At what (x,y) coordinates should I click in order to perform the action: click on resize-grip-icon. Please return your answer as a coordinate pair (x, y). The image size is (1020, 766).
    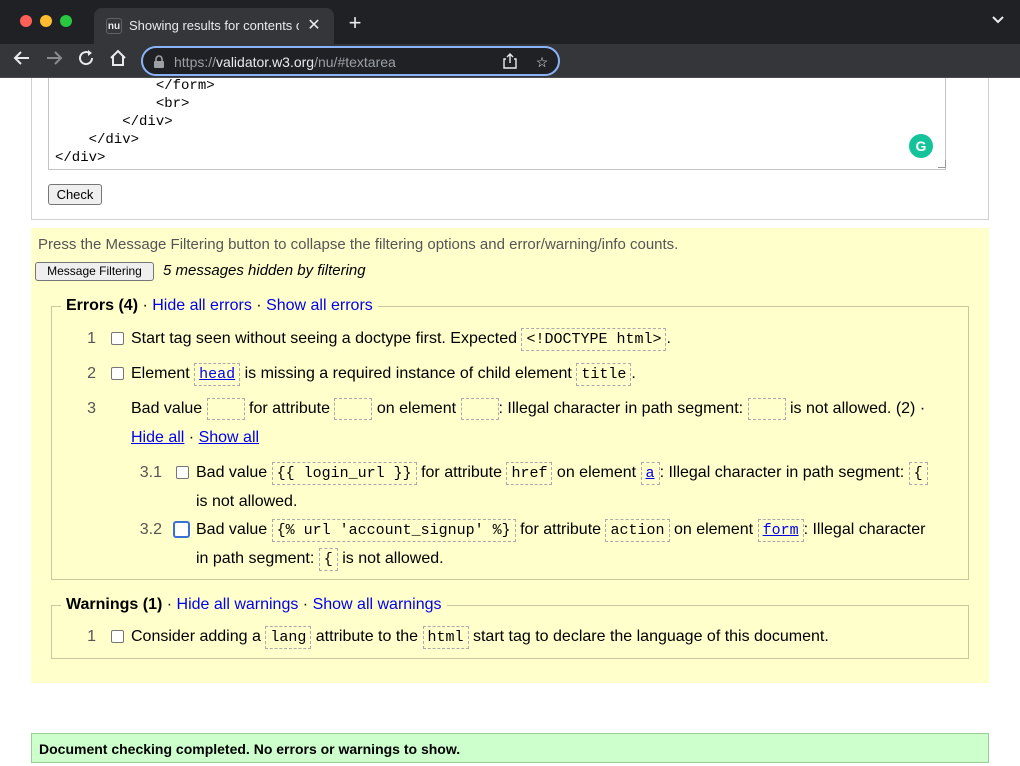
    Looking at the image, I should click on (942, 164).